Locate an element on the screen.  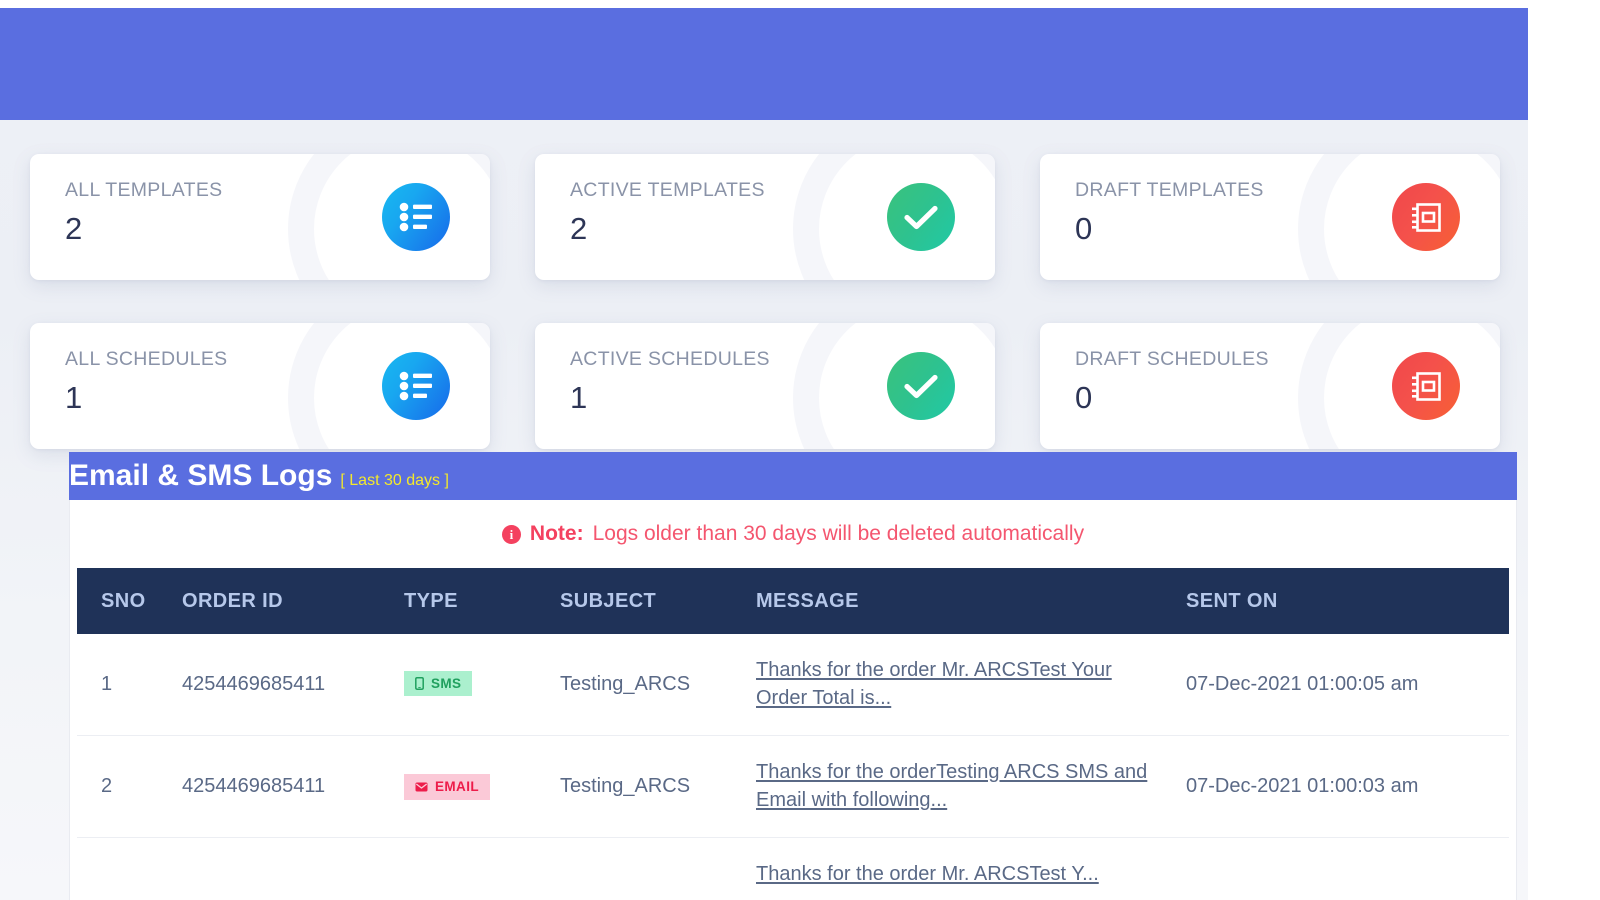
stat-card-label: DRAFT TEMPLATES is located at coordinates (1169, 190).